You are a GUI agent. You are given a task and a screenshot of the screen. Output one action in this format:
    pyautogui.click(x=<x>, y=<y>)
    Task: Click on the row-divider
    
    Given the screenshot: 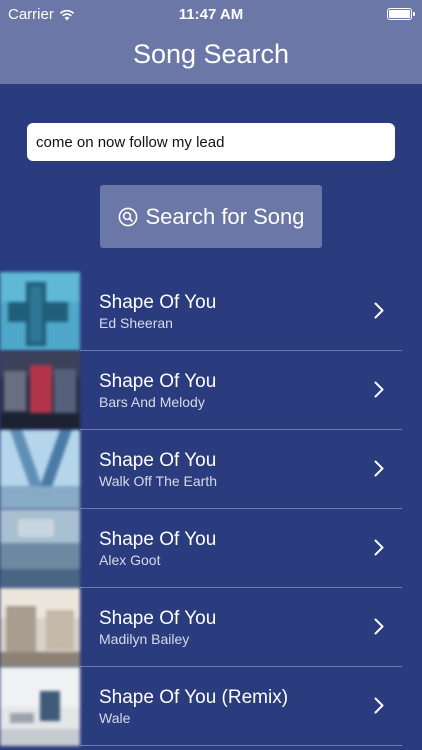 What is the action you would take?
    pyautogui.click(x=241, y=745)
    